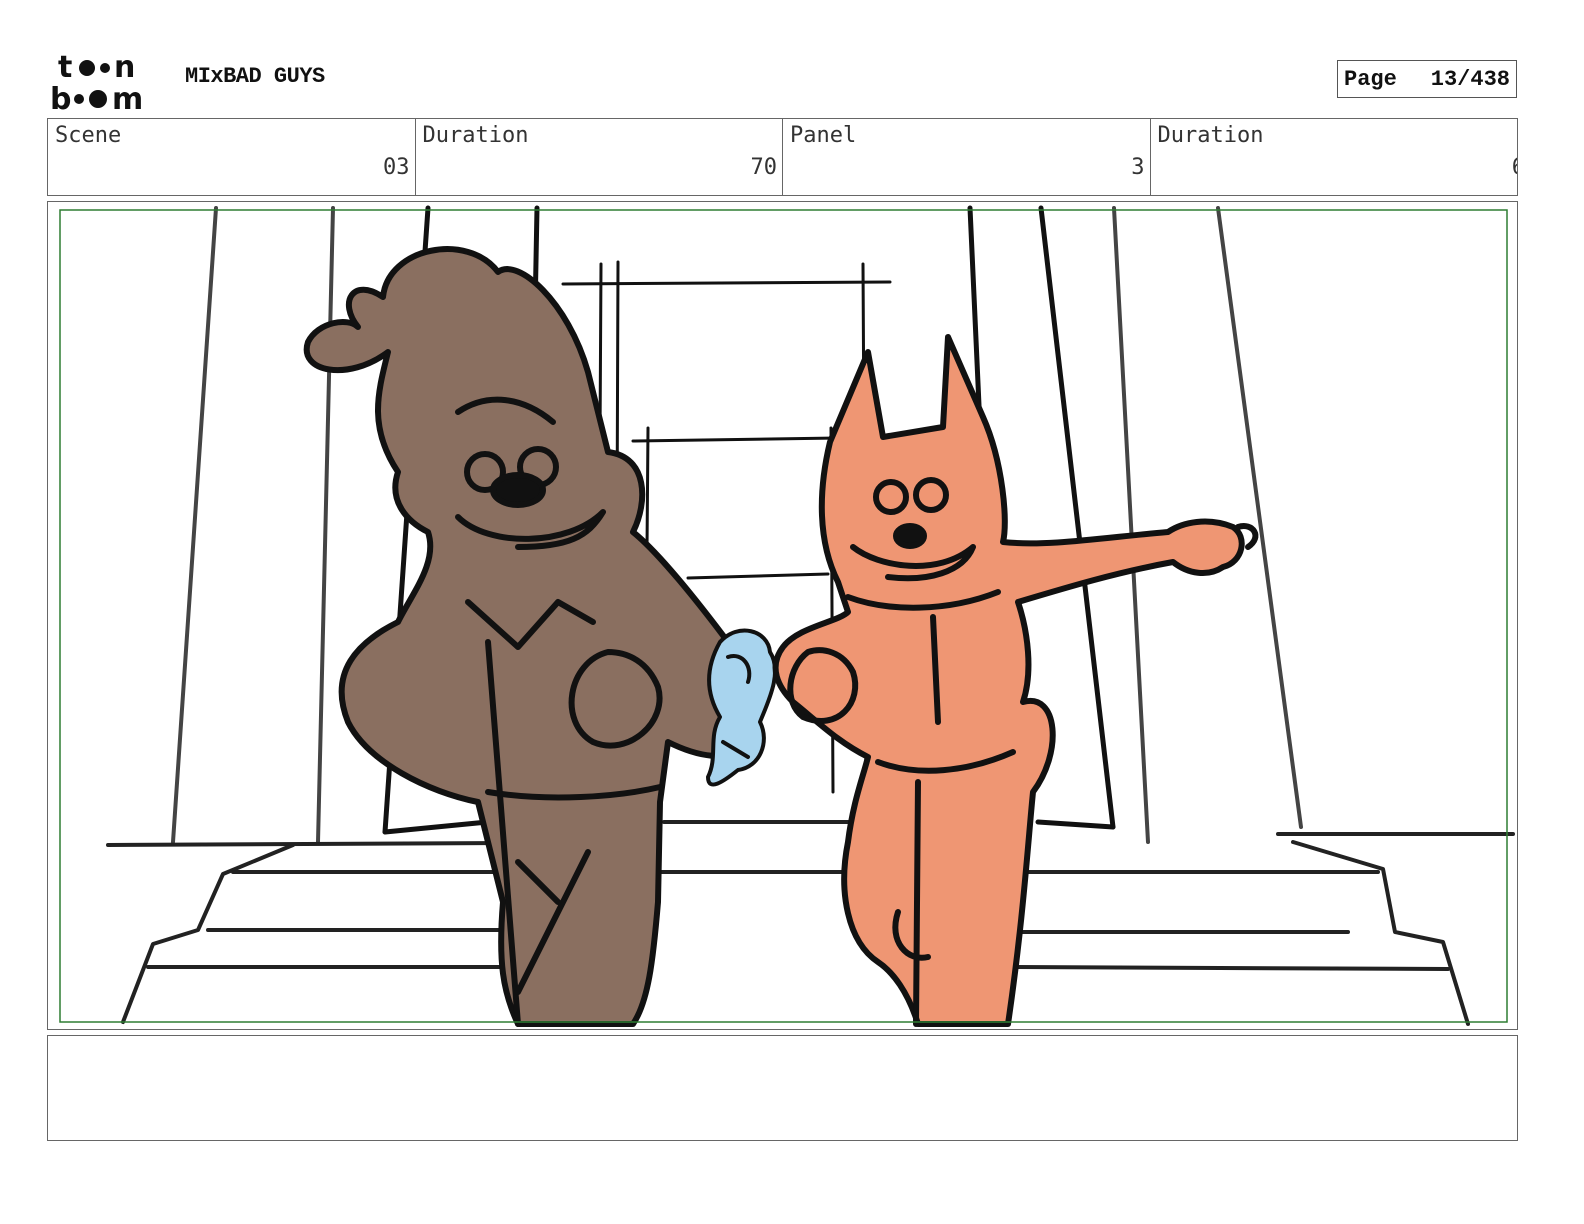 The image size is (1584, 1224). What do you see at coordinates (396, 167) in the screenshot?
I see `scene-value: 03` at bounding box center [396, 167].